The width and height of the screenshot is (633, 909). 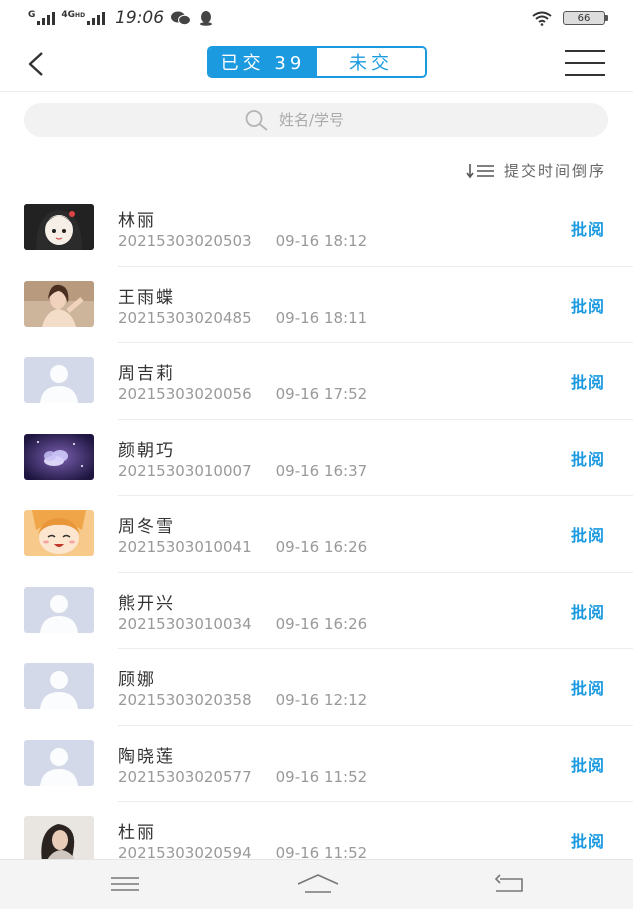 I want to click on submit-time: 09-16 17:52, so click(x=321, y=394).